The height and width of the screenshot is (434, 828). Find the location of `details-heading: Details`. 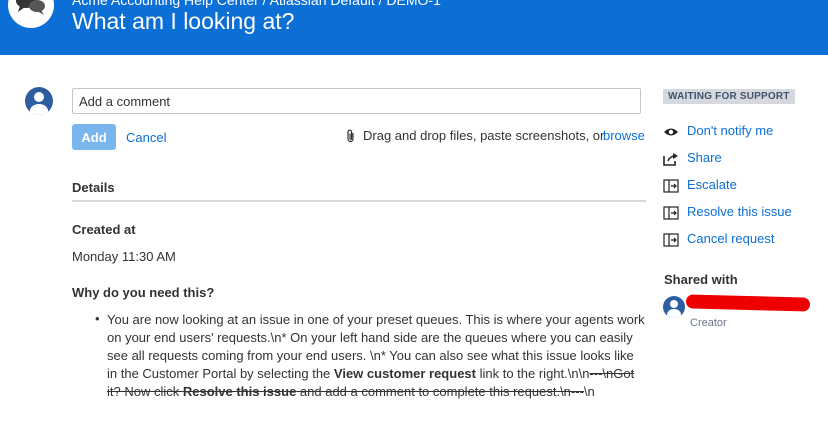

details-heading: Details is located at coordinates (93, 187).